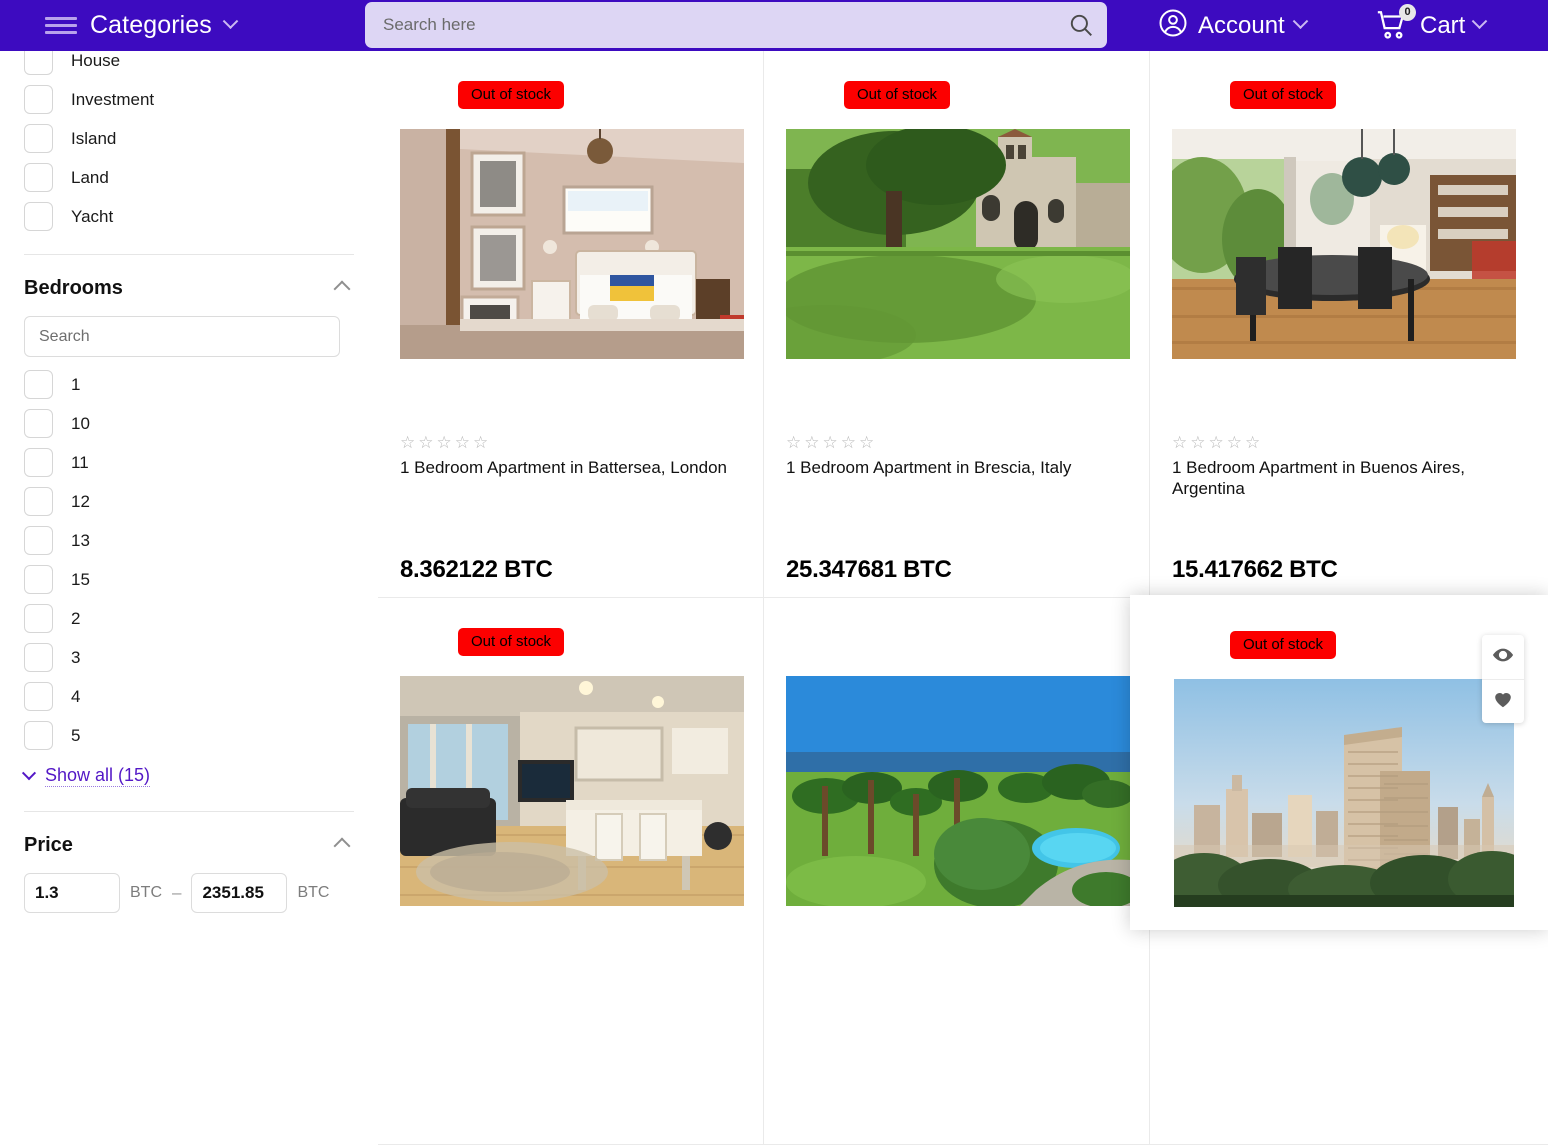 The image size is (1548, 1145). What do you see at coordinates (1503, 701) in the screenshot?
I see `wishlist-button` at bounding box center [1503, 701].